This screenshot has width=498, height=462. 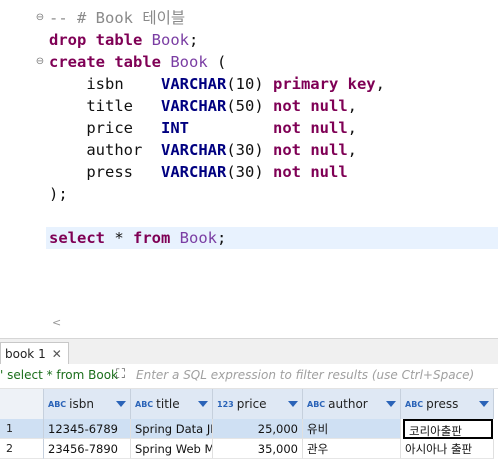 What do you see at coordinates (57, 354) in the screenshot?
I see `close-icon: ✕` at bounding box center [57, 354].